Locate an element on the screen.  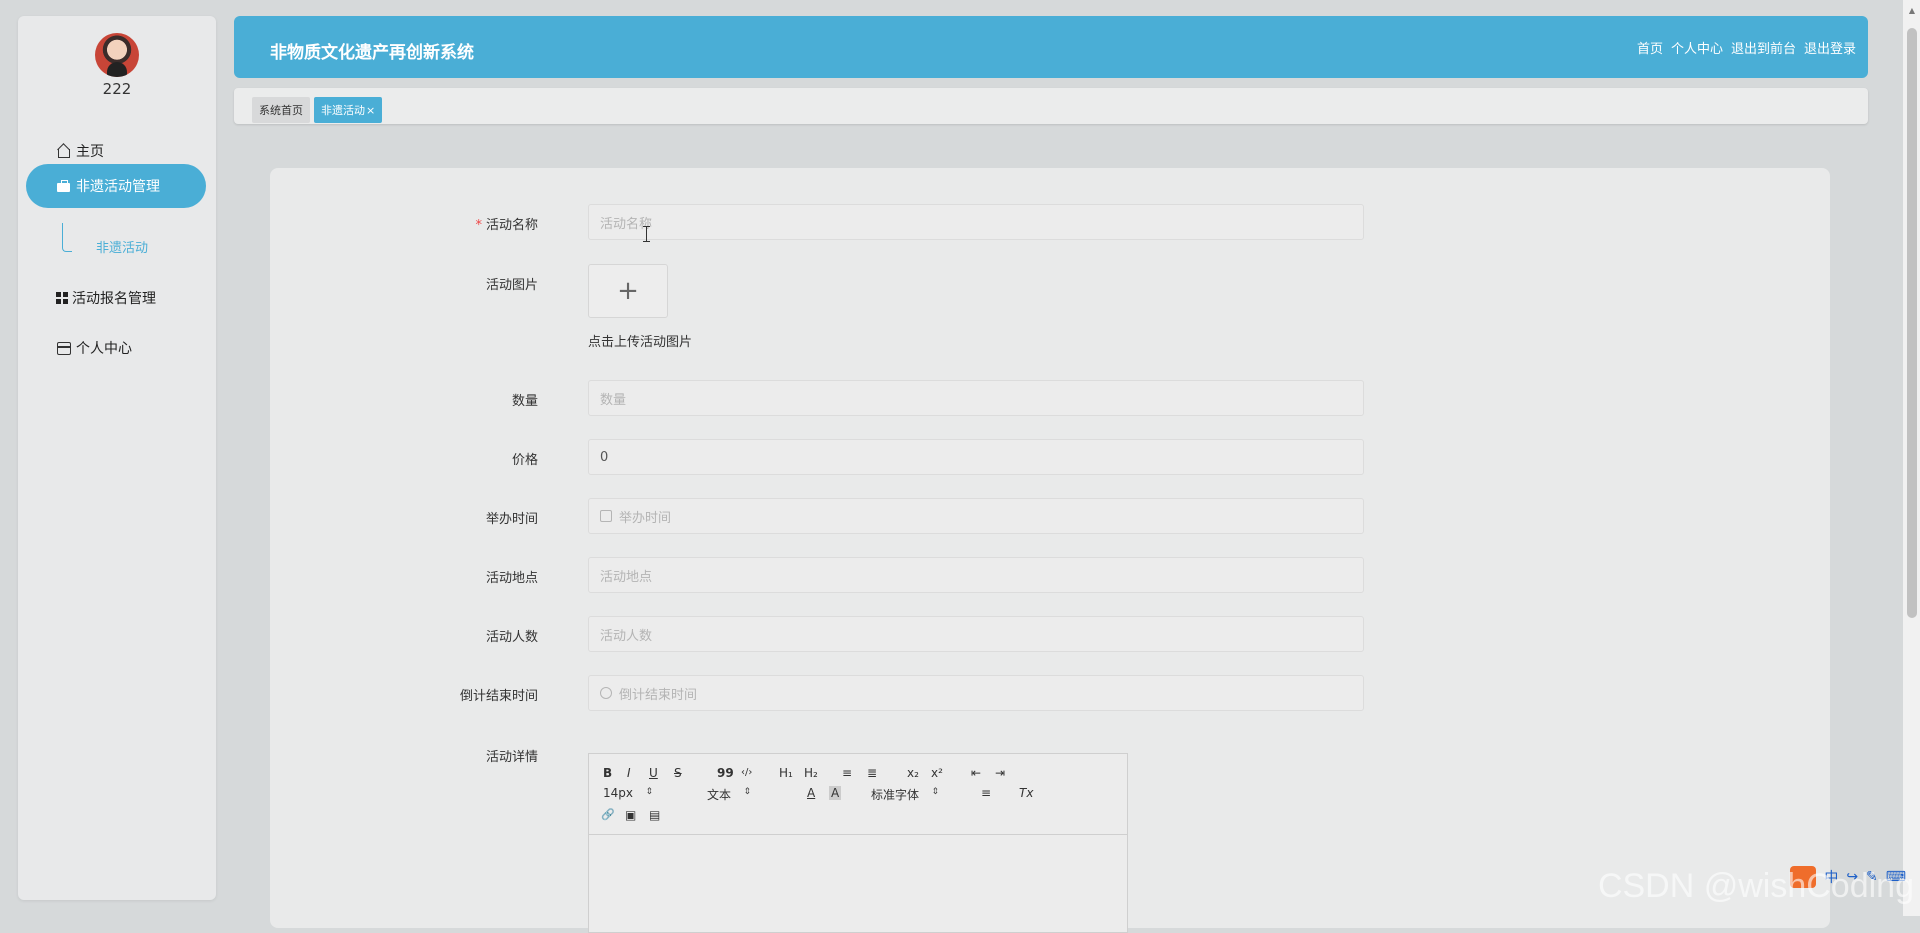
top-header: 非物质文化遗产再创新系统 首页 个人中心 退出到前台 退出登录 is located at coordinates (1051, 47).